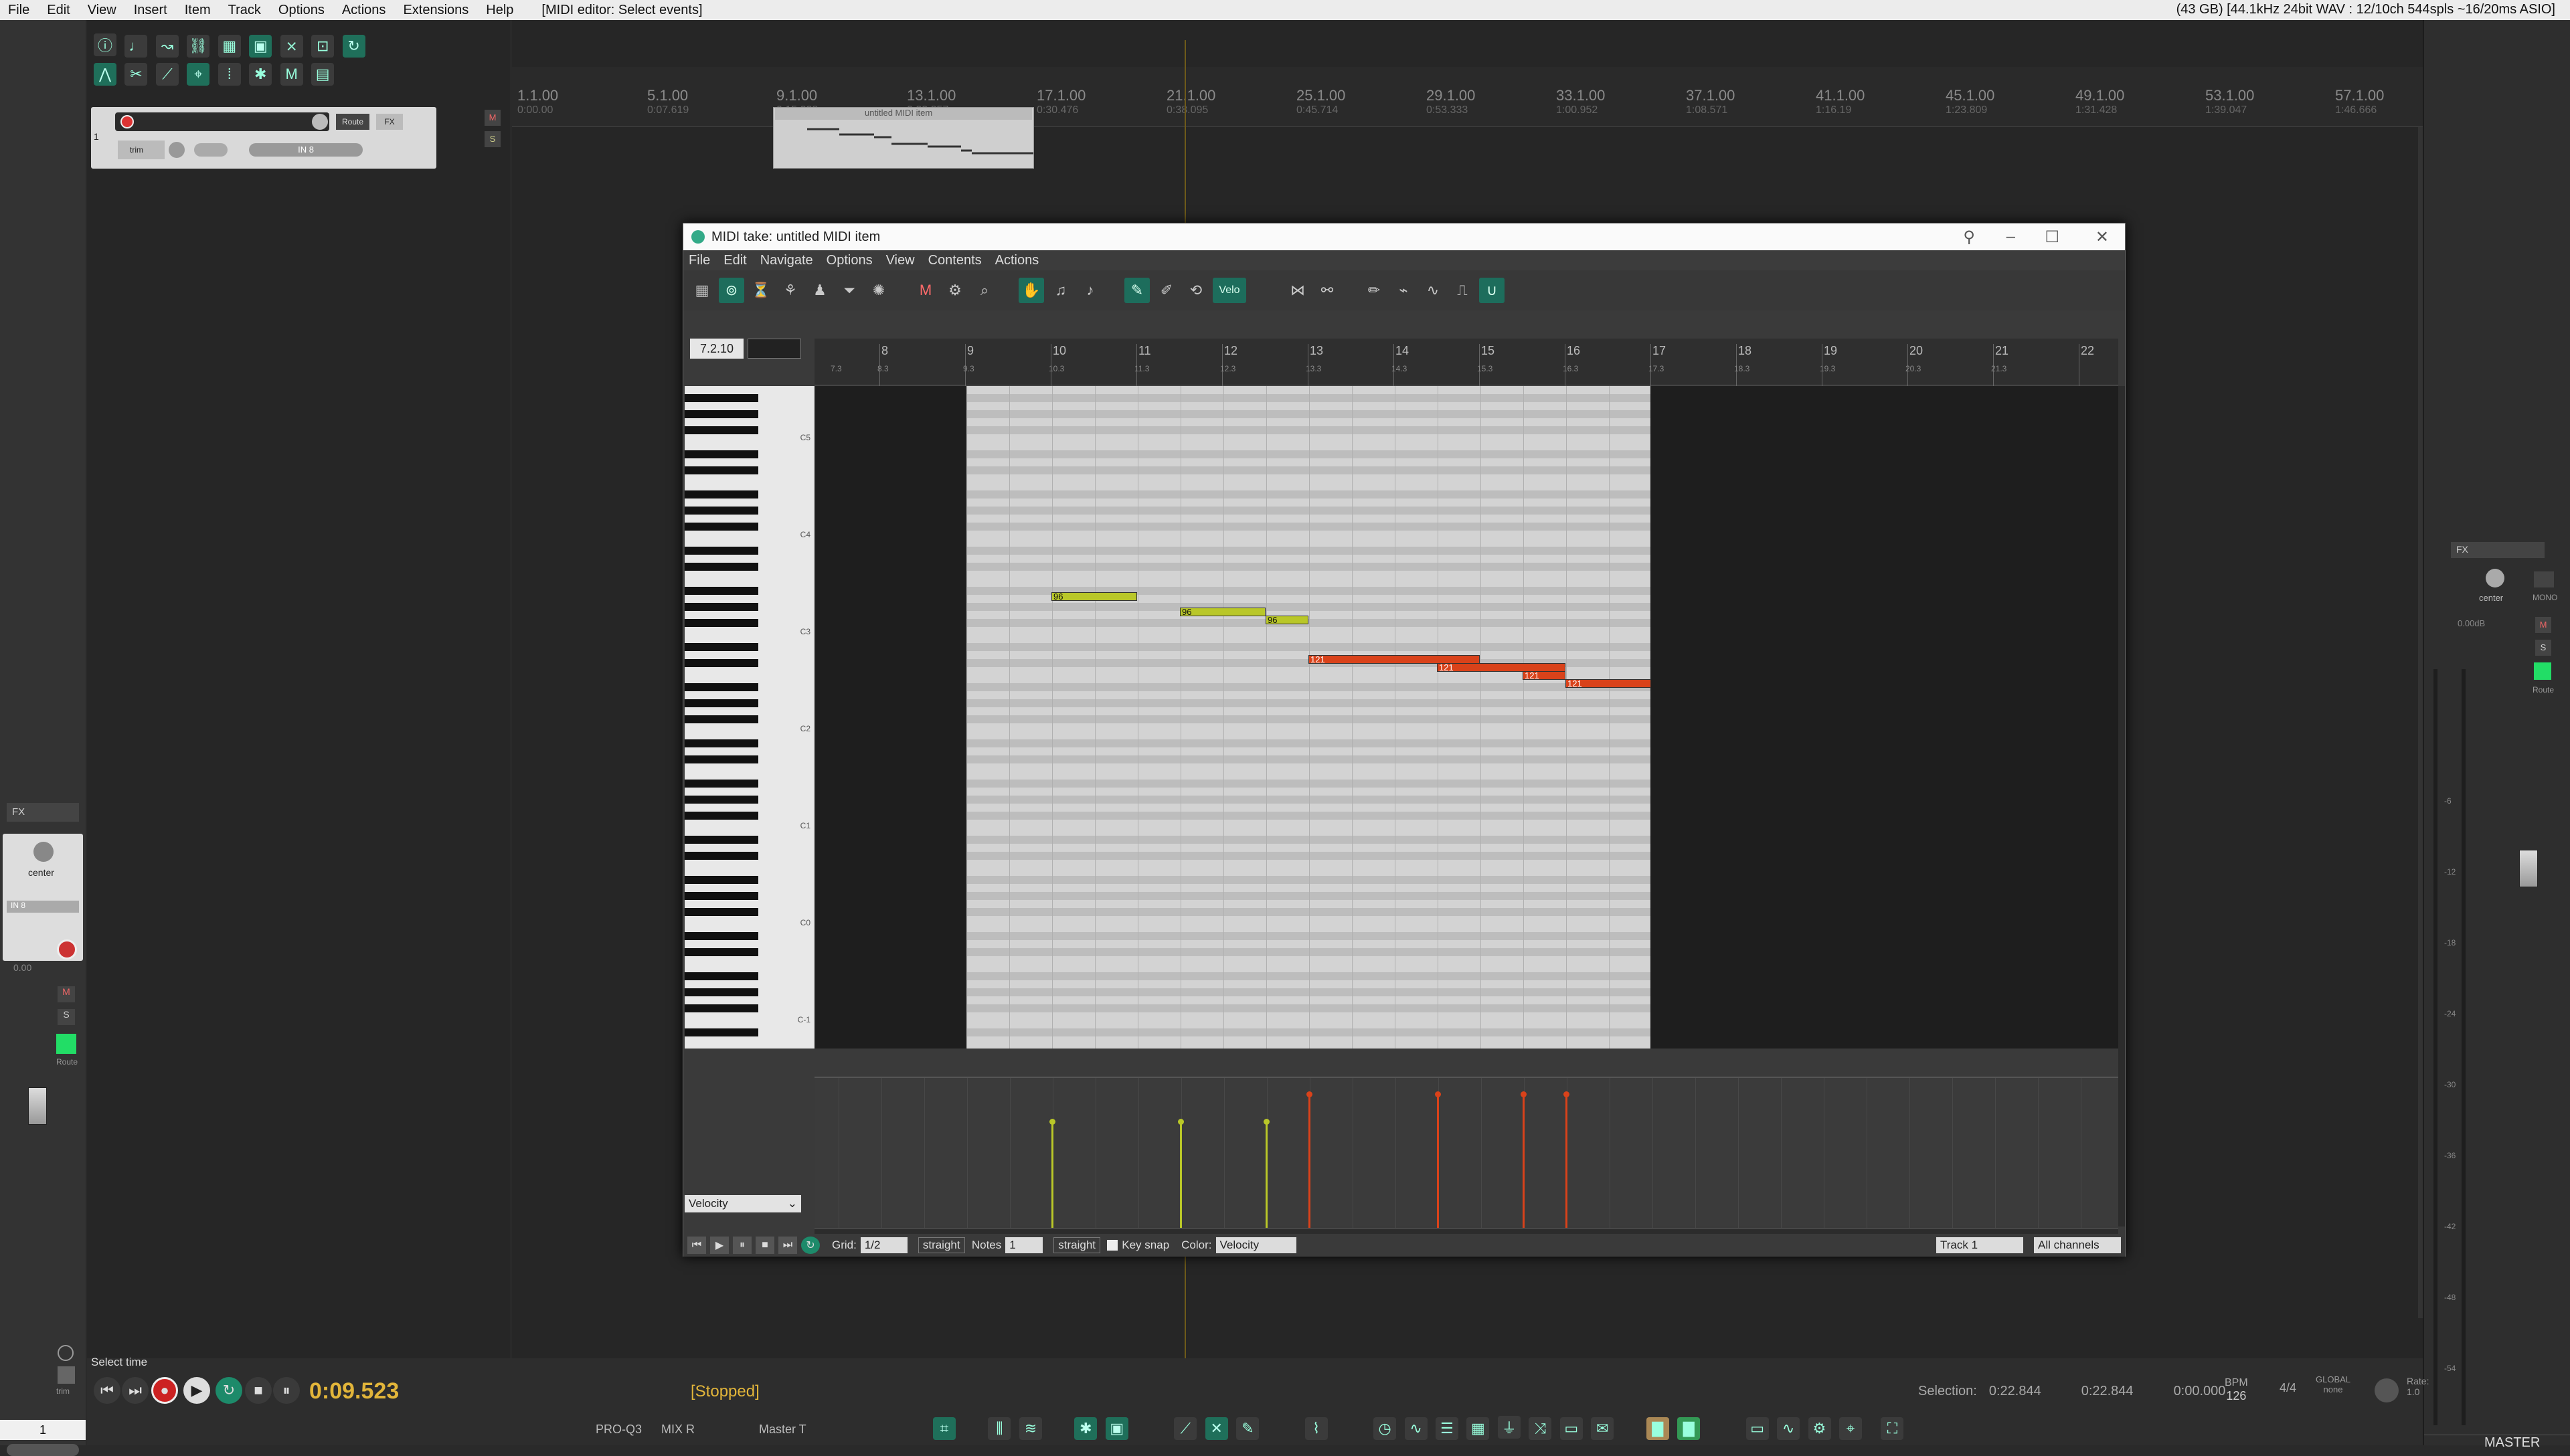 The image size is (2570, 1456). Describe the element at coordinates (1166, 290) in the screenshot. I see `draw-icon: ✐` at that location.